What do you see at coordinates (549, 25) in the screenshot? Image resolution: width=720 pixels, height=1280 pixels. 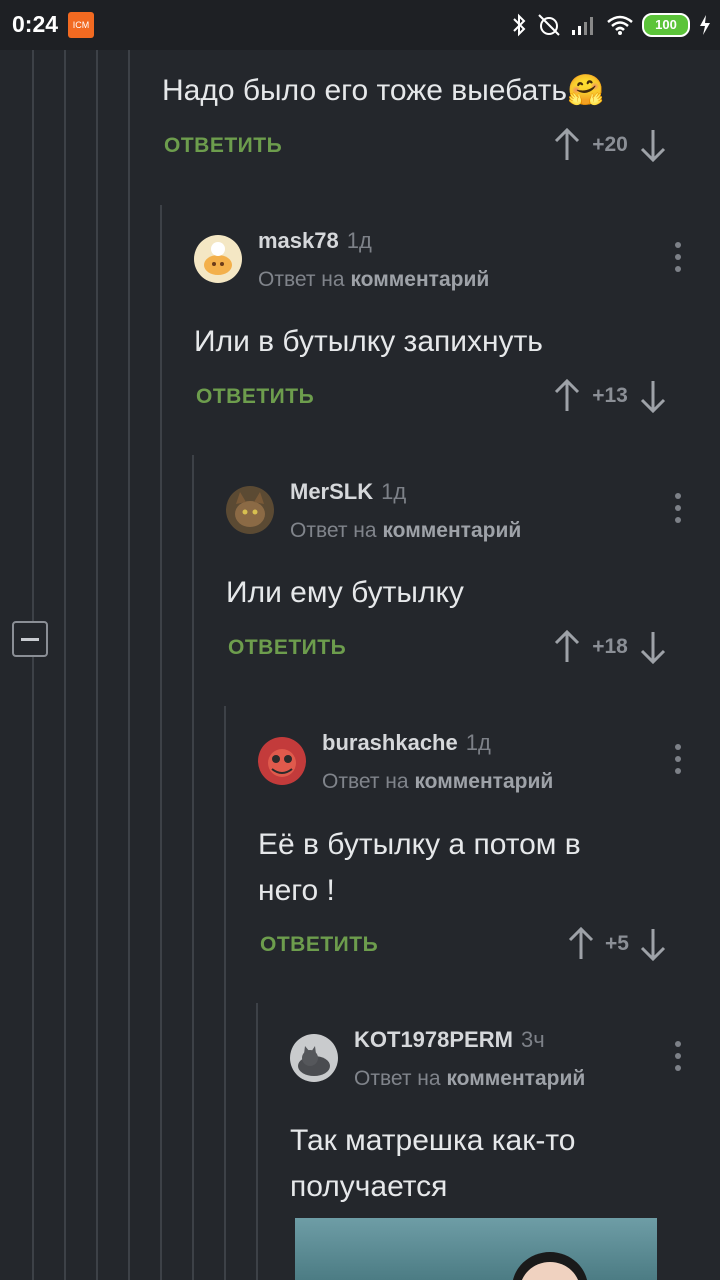 I see `alarm-off-icon` at bounding box center [549, 25].